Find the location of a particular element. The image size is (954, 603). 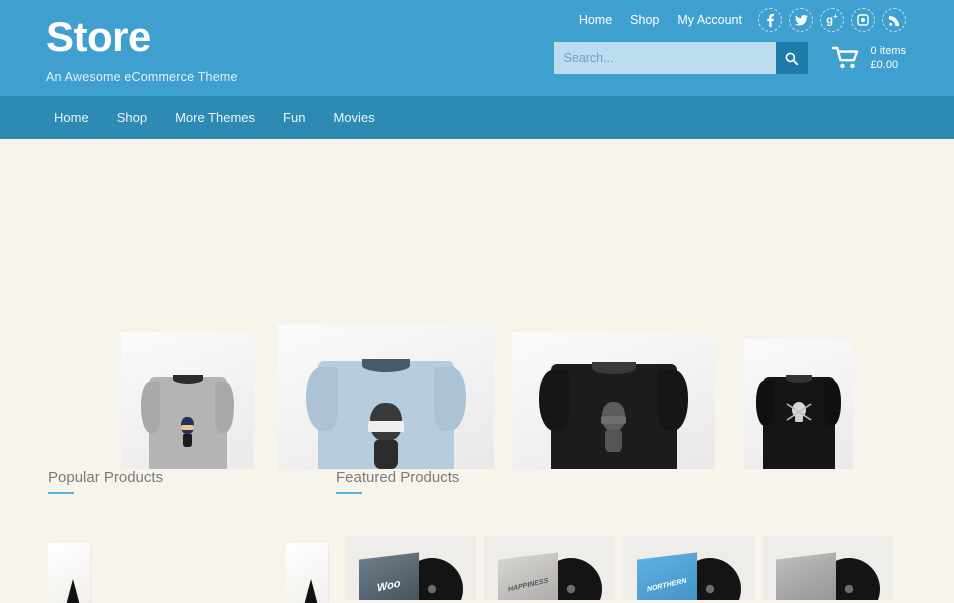

product-image-ship-your-idea is located at coordinates (798, 422).